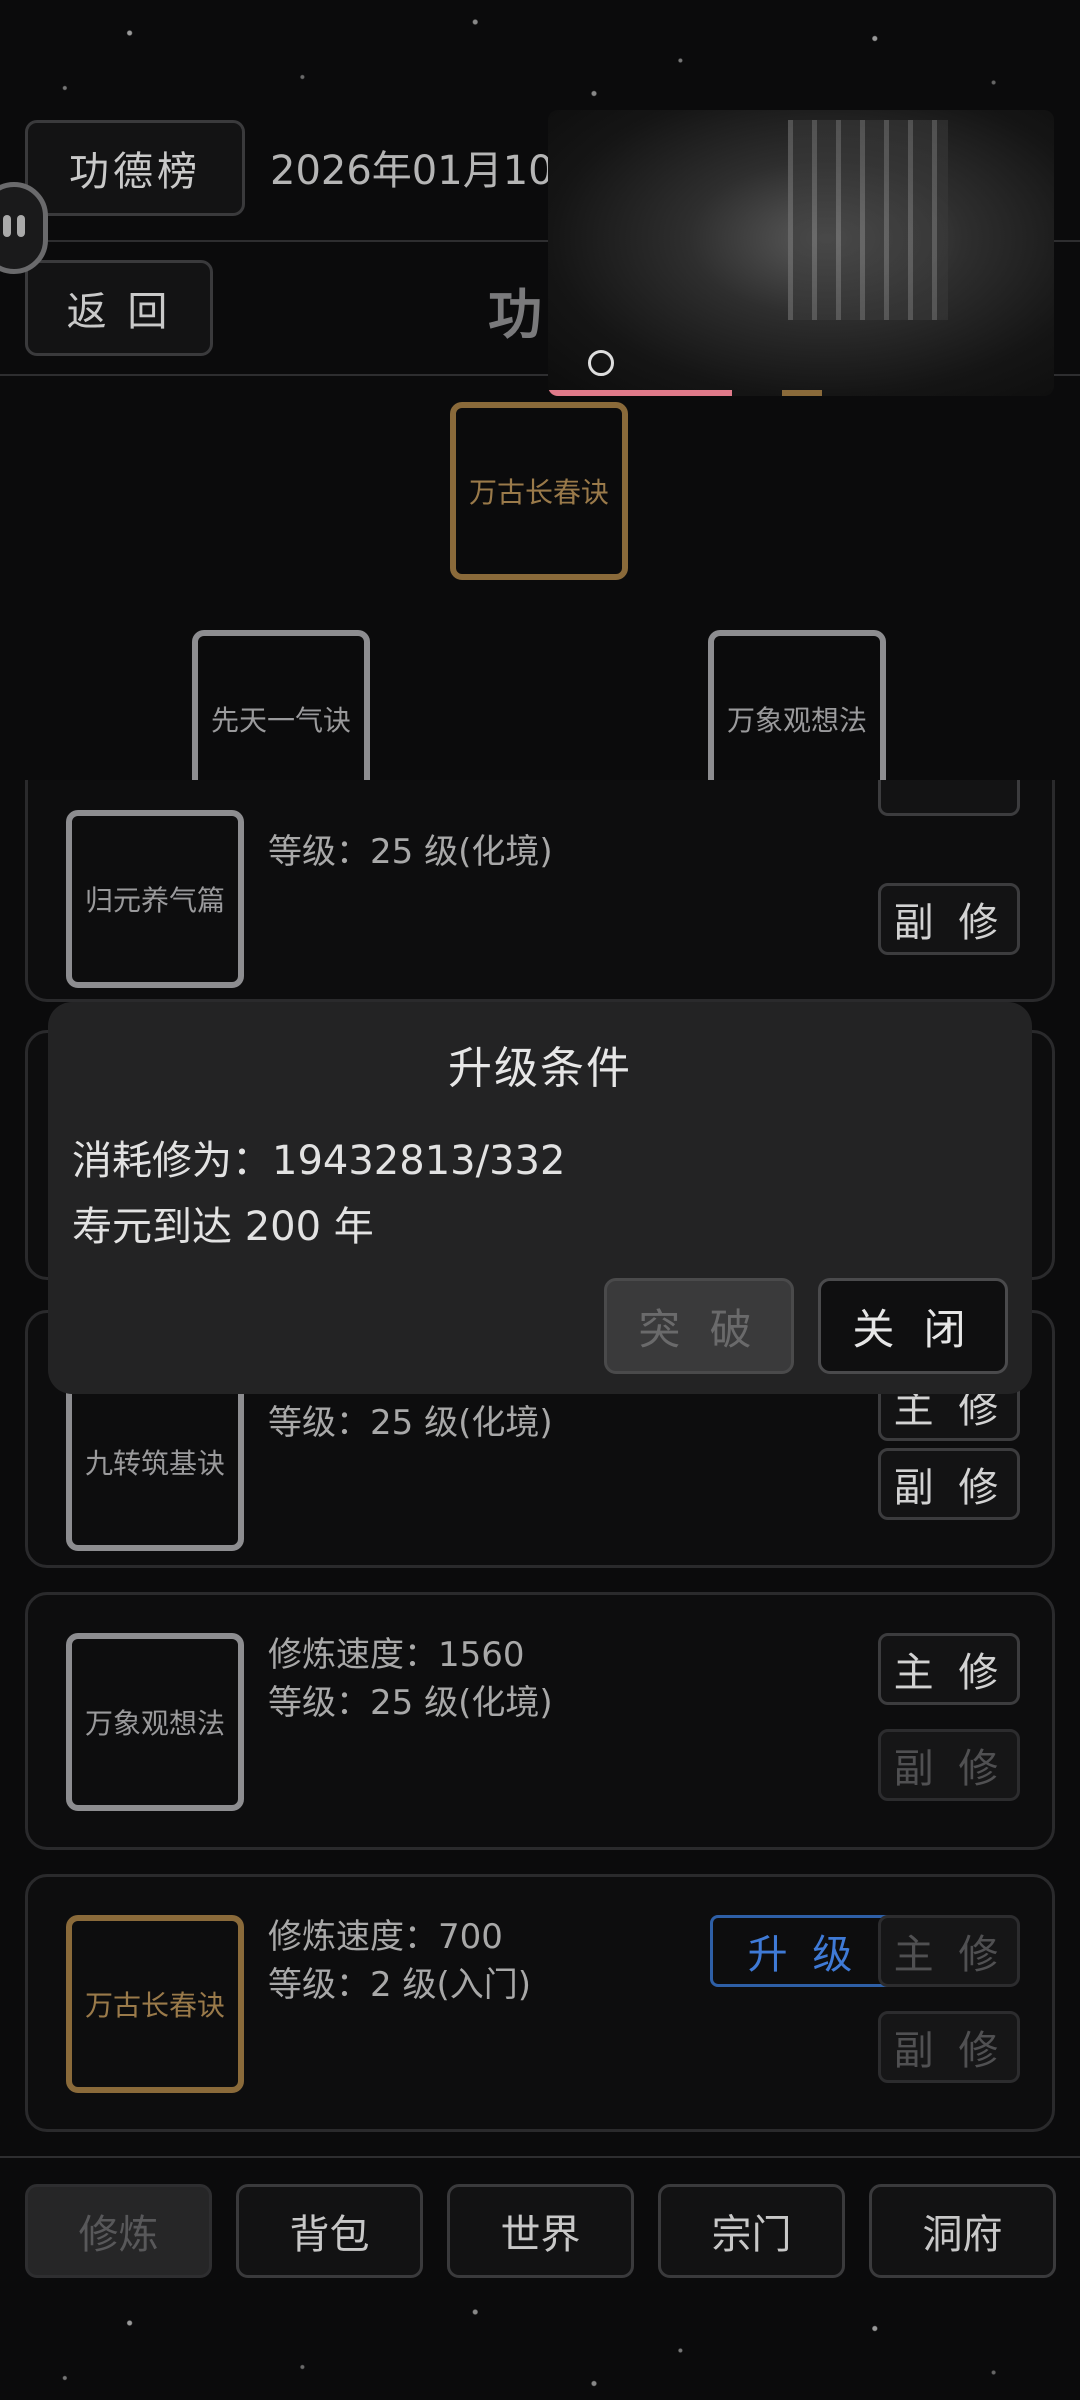 Image resolution: width=1080 pixels, height=2400 pixels. I want to click on skill-speed: 修炼速度：700, so click(385, 1937).